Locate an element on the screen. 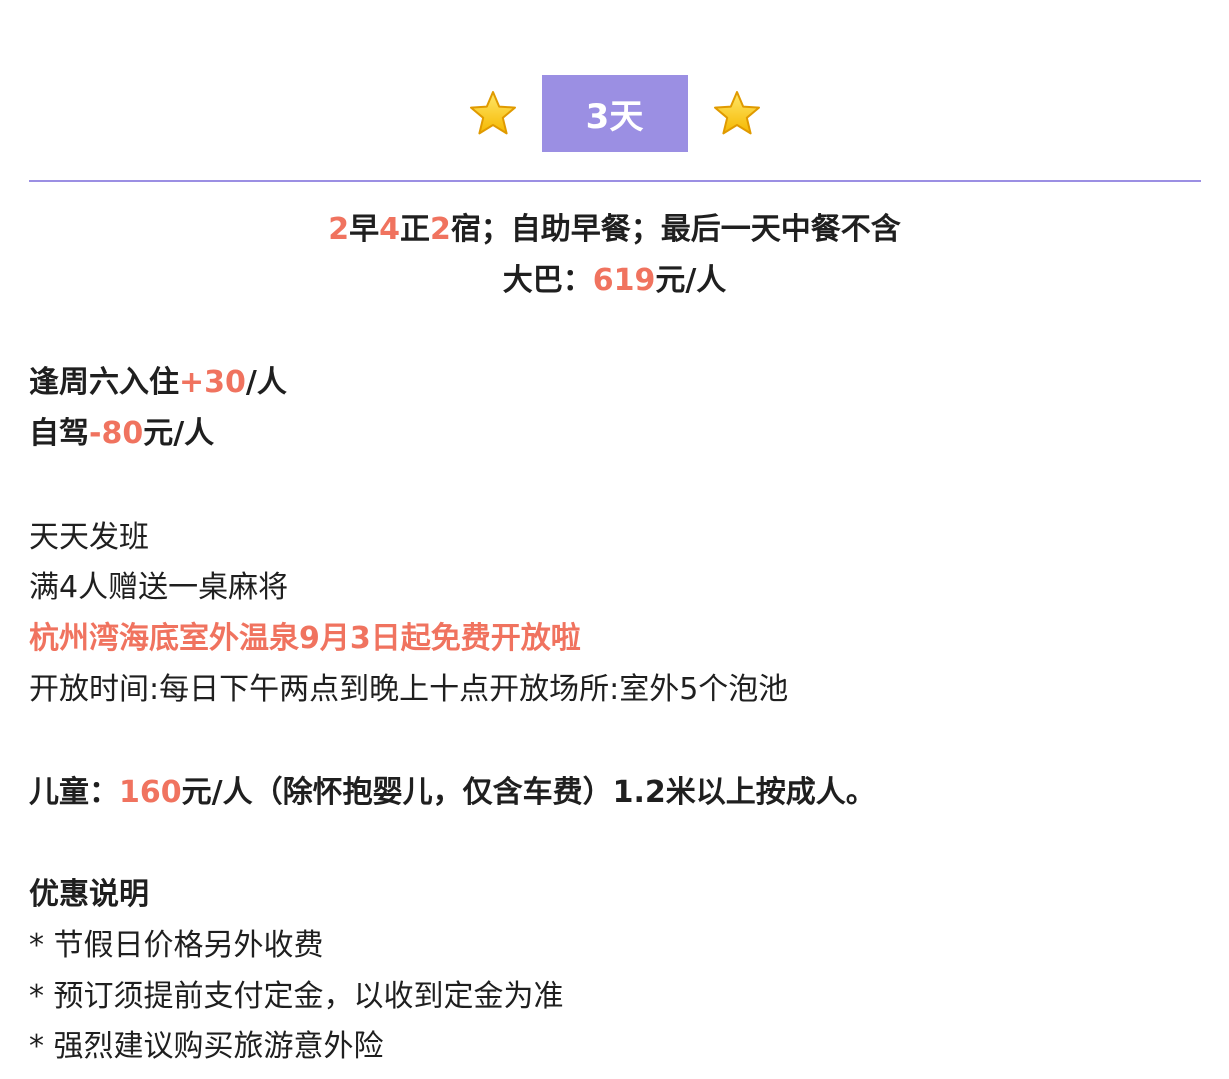 The height and width of the screenshot is (1079, 1229). meal-count-nights: 2 is located at coordinates (440, 229).